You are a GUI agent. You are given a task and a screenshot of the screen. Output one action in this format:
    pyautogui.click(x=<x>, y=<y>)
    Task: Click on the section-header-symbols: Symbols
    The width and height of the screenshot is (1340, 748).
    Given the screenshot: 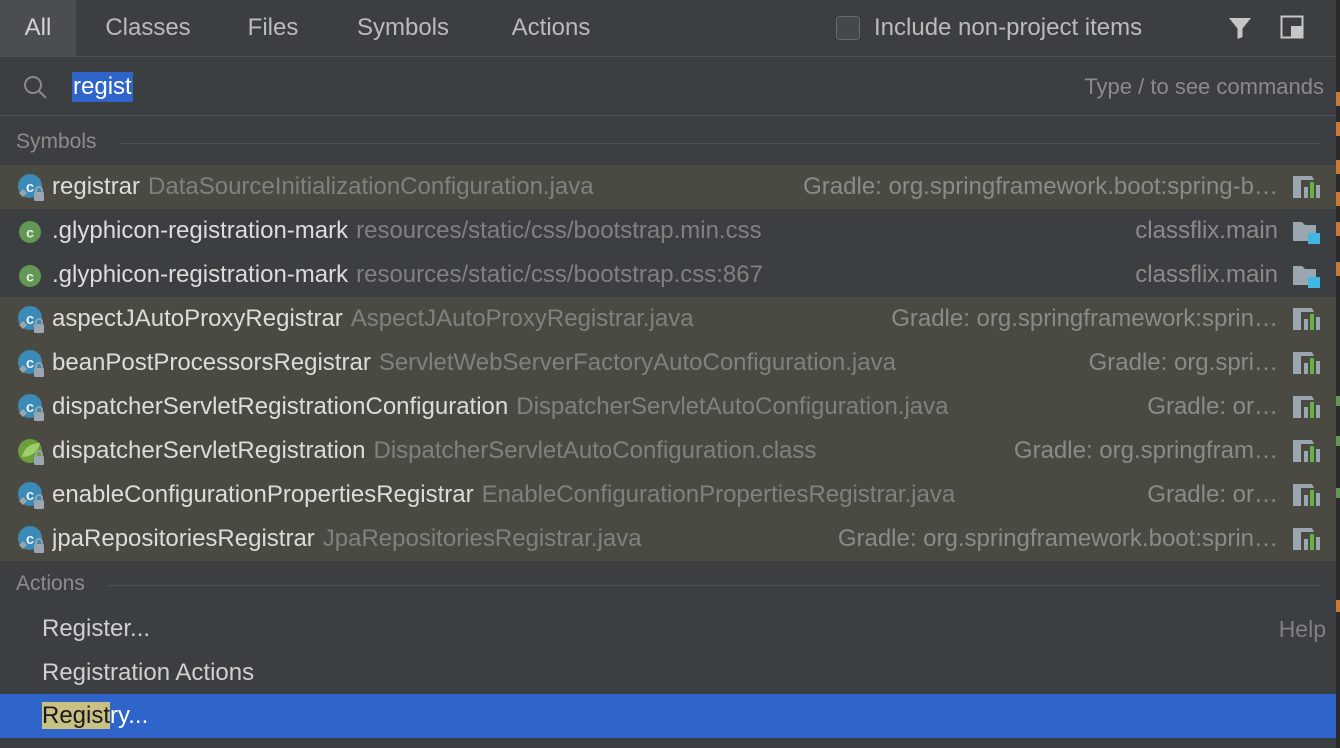 What is the action you would take?
    pyautogui.click(x=668, y=142)
    